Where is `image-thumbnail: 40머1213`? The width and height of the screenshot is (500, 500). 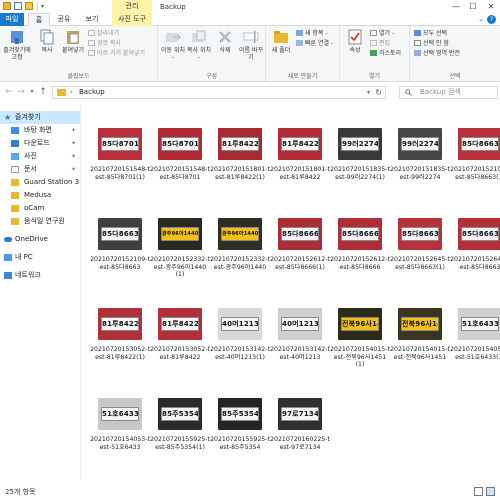 image-thumbnail: 40머1213 is located at coordinates (240, 324).